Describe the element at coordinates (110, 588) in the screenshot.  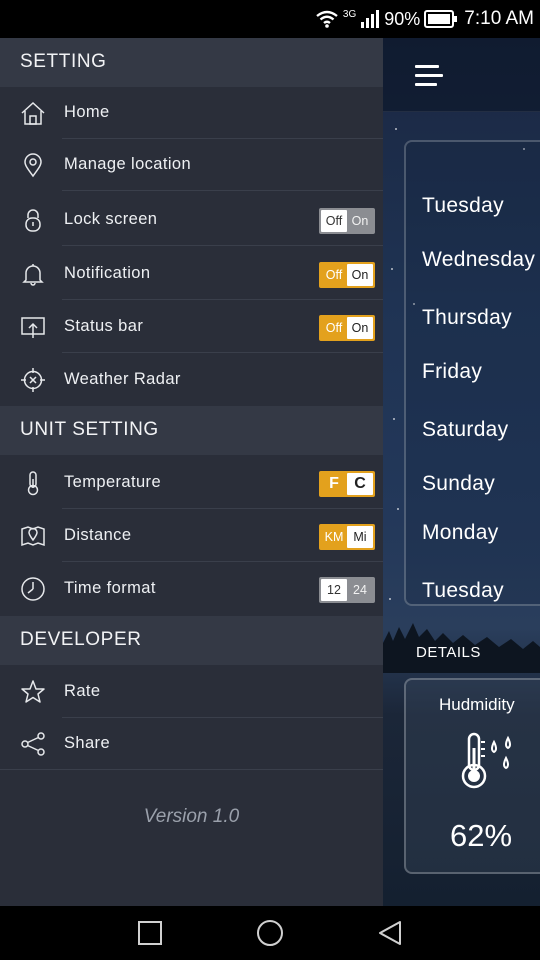
I see `menu-item-label: Time format` at that location.